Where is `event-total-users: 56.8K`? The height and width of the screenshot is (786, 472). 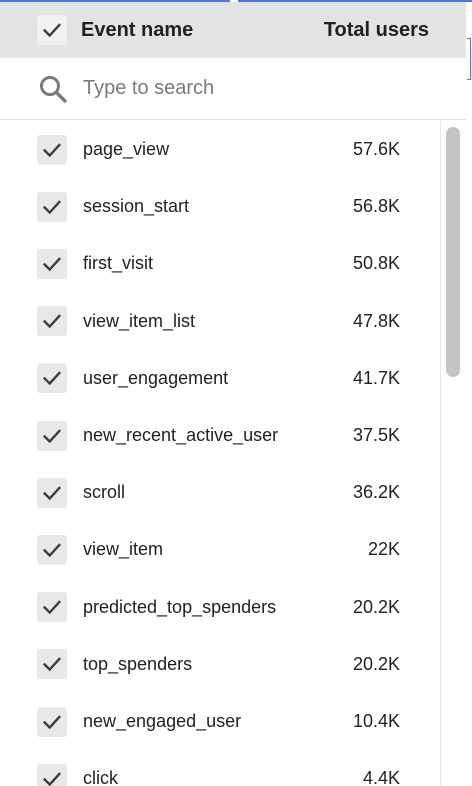 event-total-users: 56.8K is located at coordinates (376, 206).